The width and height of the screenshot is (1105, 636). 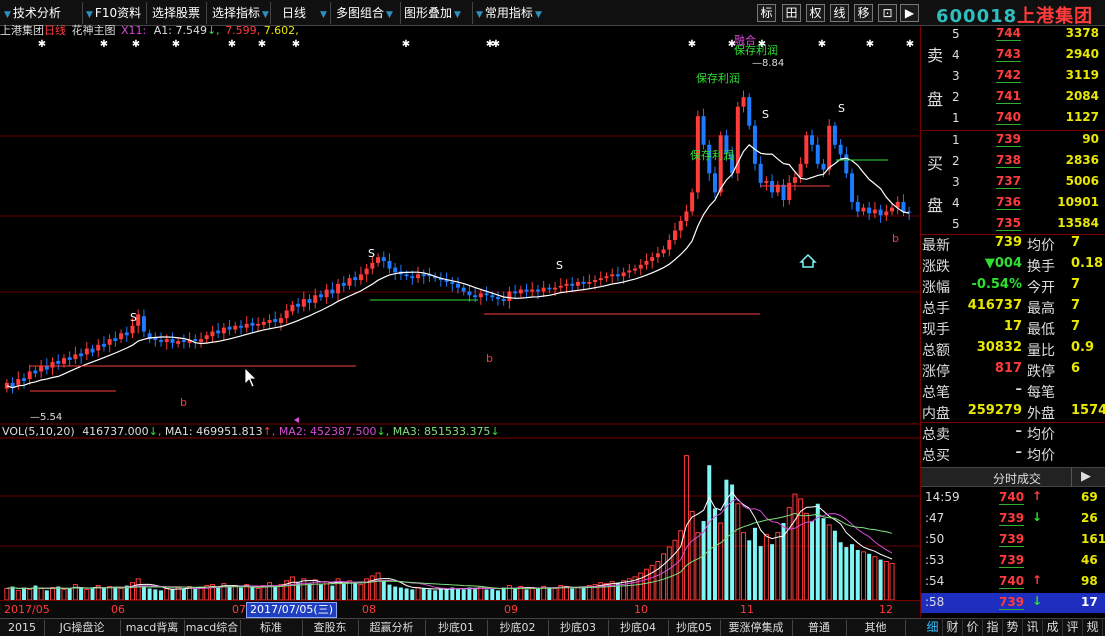 What do you see at coordinates (152, 628) in the screenshot?
I see `indicator-tab: macd背离` at bounding box center [152, 628].